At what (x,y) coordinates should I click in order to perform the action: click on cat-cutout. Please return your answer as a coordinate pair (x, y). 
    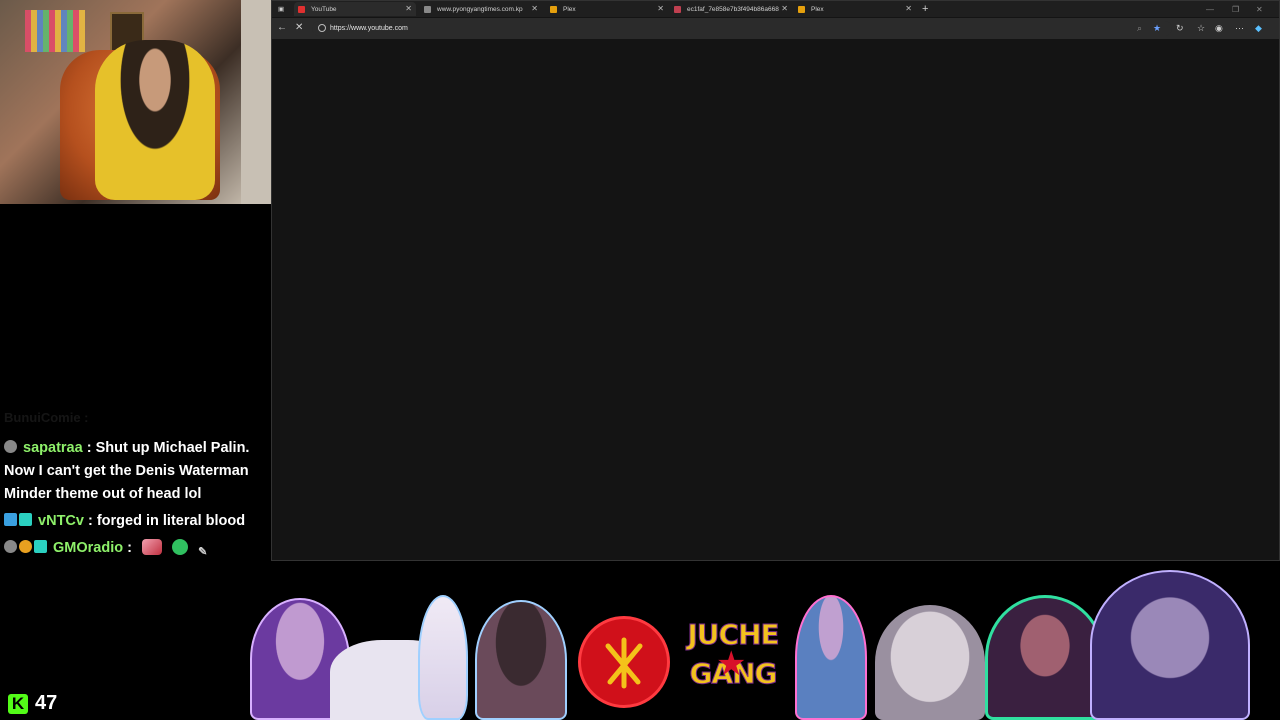
    Looking at the image, I should click on (930, 662).